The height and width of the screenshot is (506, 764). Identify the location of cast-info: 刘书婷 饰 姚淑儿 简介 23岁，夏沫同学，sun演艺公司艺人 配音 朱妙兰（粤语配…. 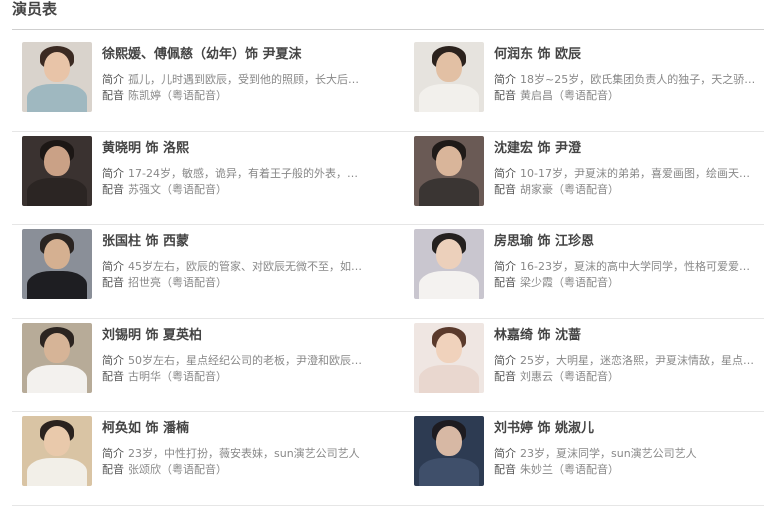
(629, 449).